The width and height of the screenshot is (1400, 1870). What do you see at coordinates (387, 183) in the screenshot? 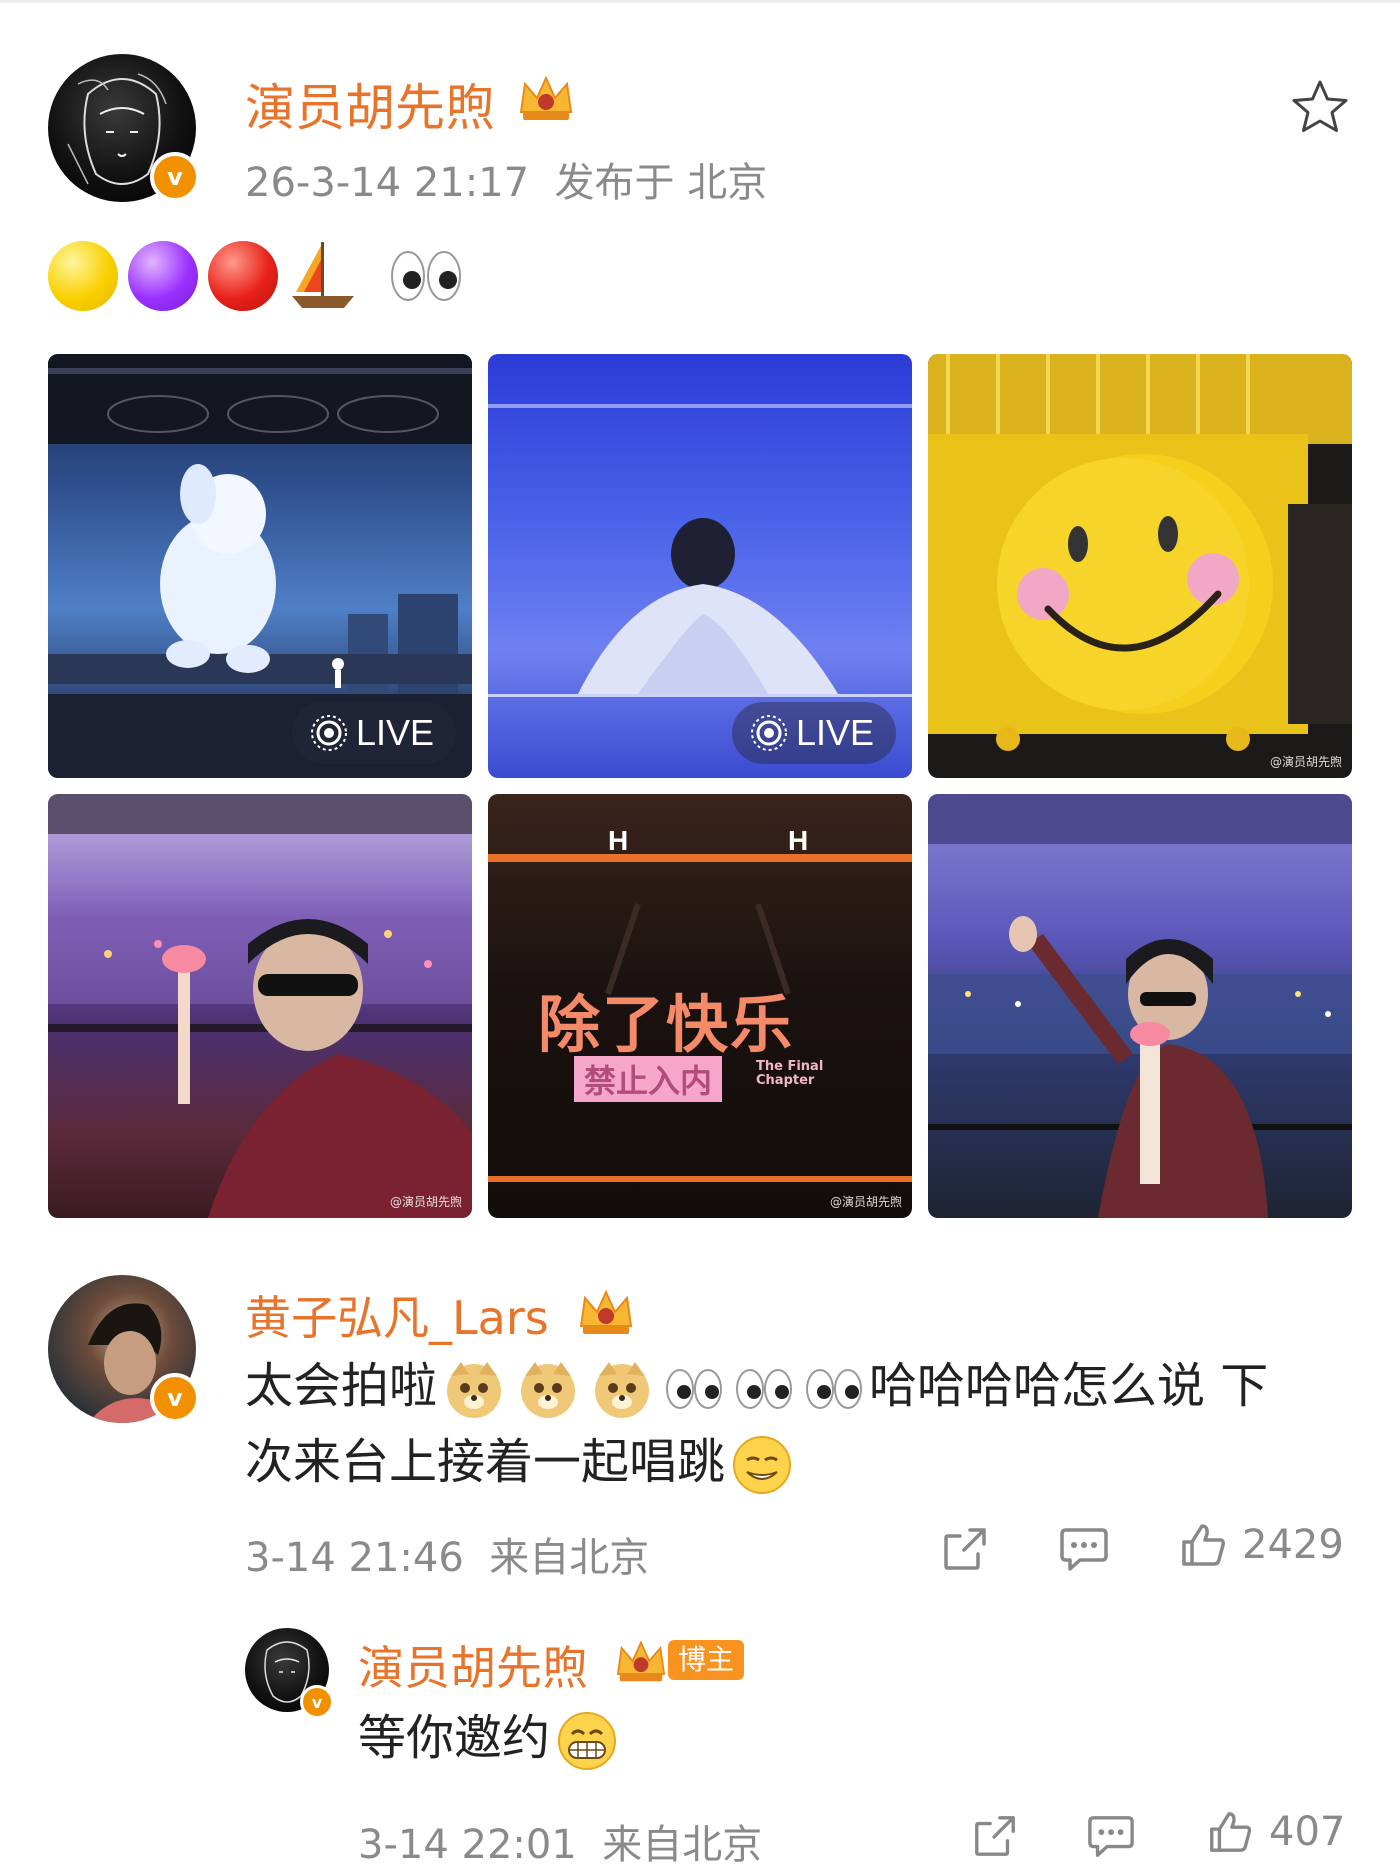
I see `post-timestamp: 26-3-14 21:17` at bounding box center [387, 183].